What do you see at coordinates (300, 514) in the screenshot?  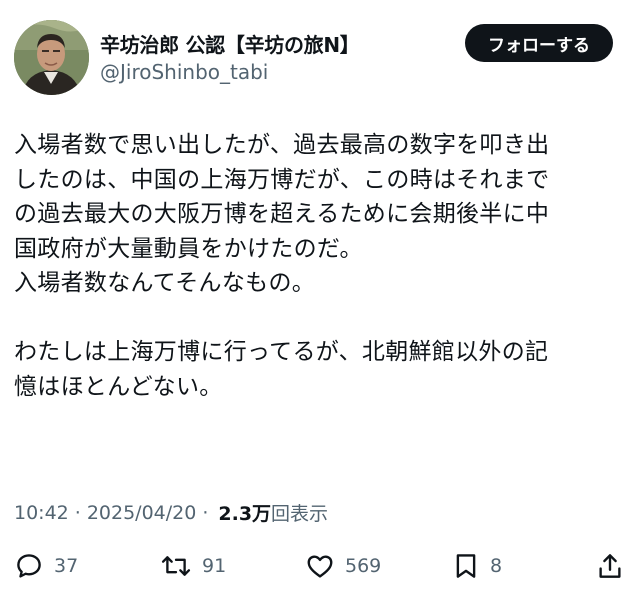 I see `views-label: 回表示` at bounding box center [300, 514].